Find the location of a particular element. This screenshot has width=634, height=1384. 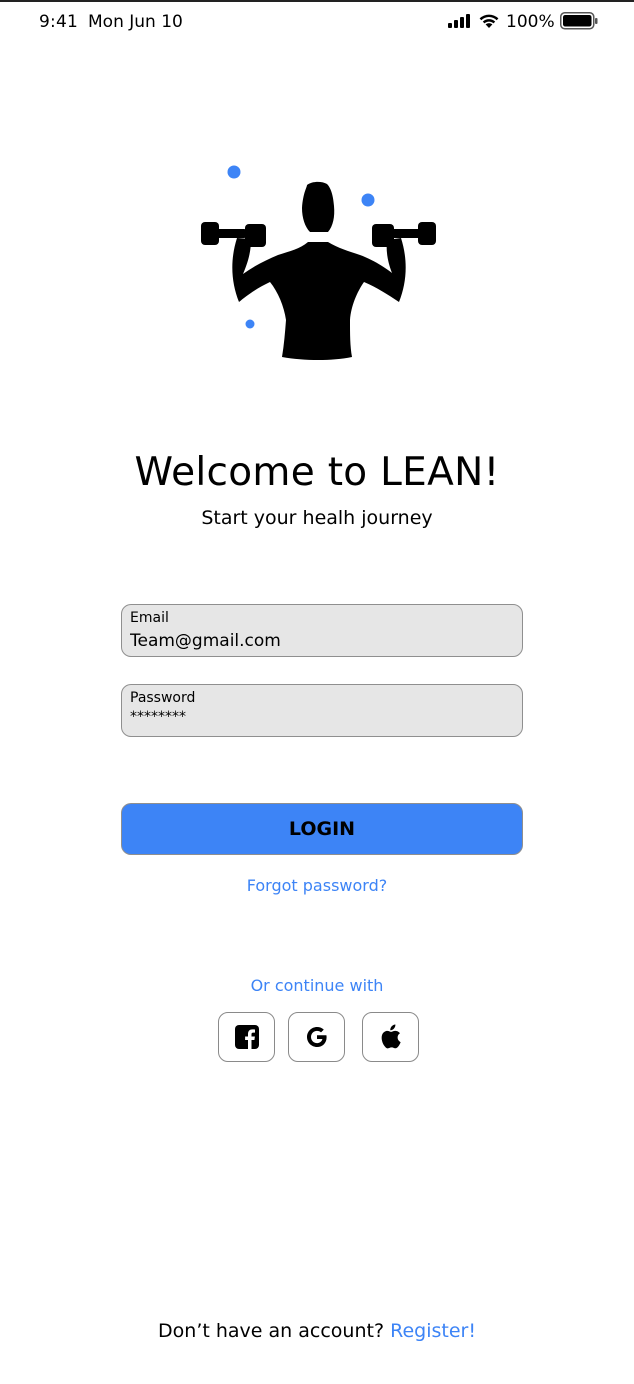

fitness-illustration is located at coordinates (318, 262).